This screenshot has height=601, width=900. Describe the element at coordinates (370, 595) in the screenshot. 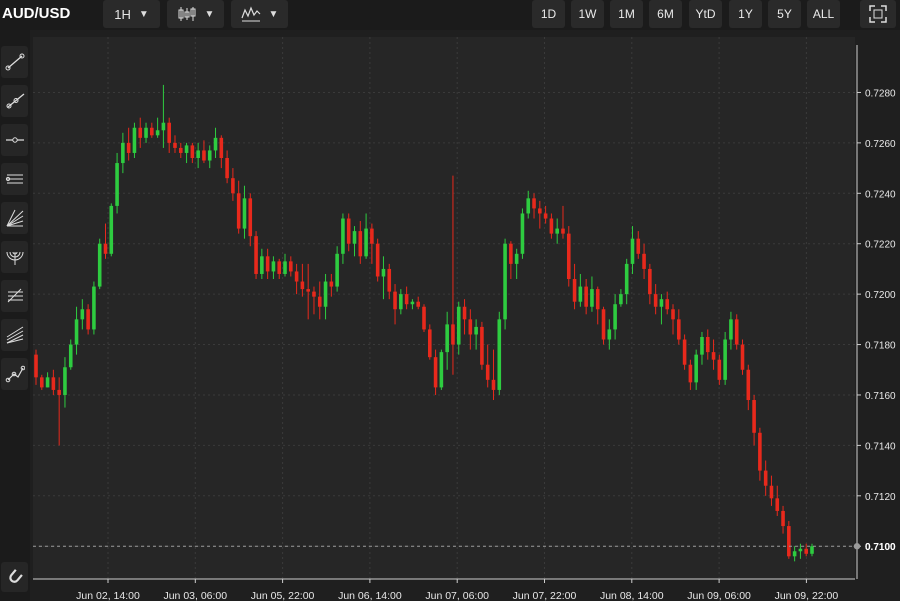

I see `x-tick-label: Jun 06, 14:00` at that location.